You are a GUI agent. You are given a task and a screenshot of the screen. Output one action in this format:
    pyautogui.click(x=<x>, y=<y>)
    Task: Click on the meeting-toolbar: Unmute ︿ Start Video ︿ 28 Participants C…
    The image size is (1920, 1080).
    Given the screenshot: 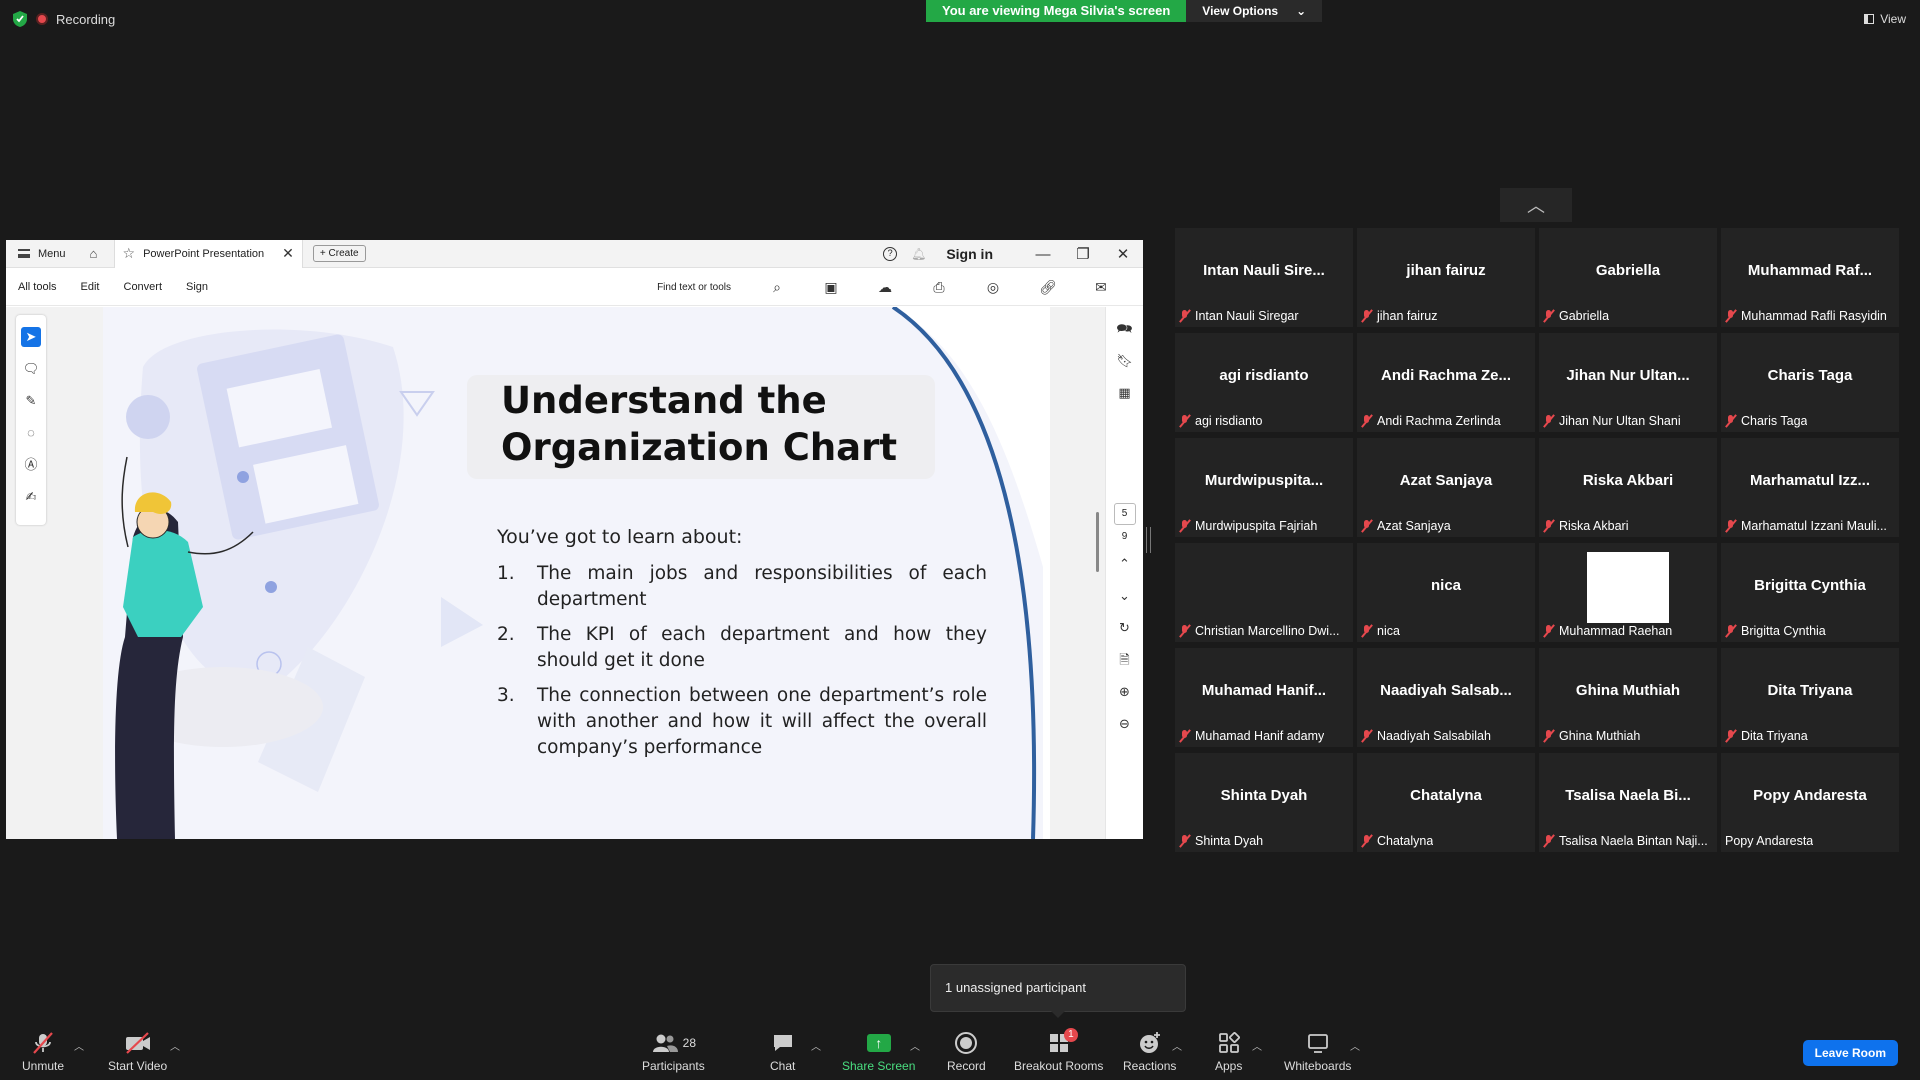 What is the action you would take?
    pyautogui.click(x=960, y=1051)
    